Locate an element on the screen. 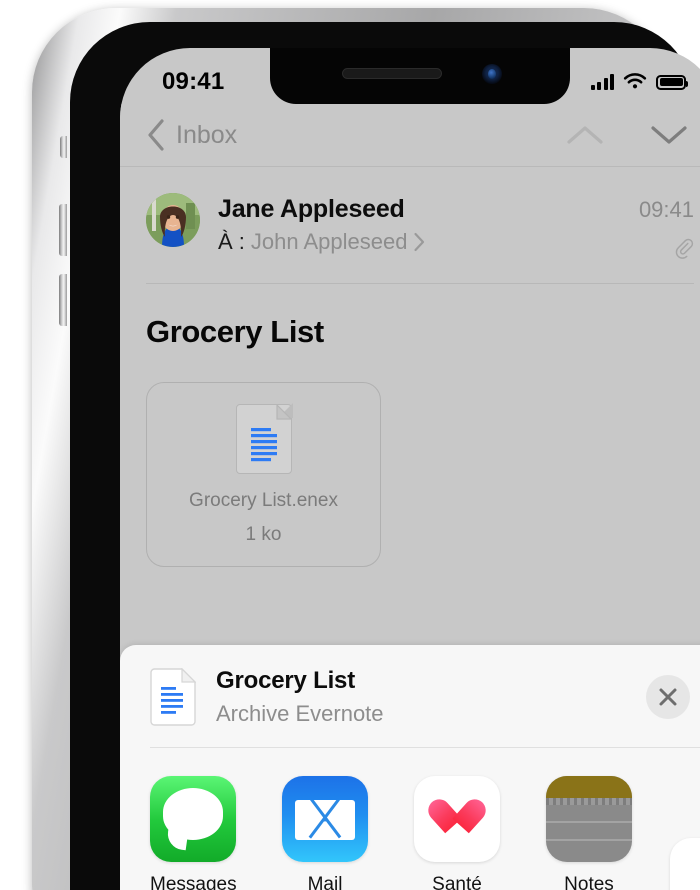 Image resolution: width=700 pixels, height=890 pixels. volume-up-button is located at coordinates (63, 230).